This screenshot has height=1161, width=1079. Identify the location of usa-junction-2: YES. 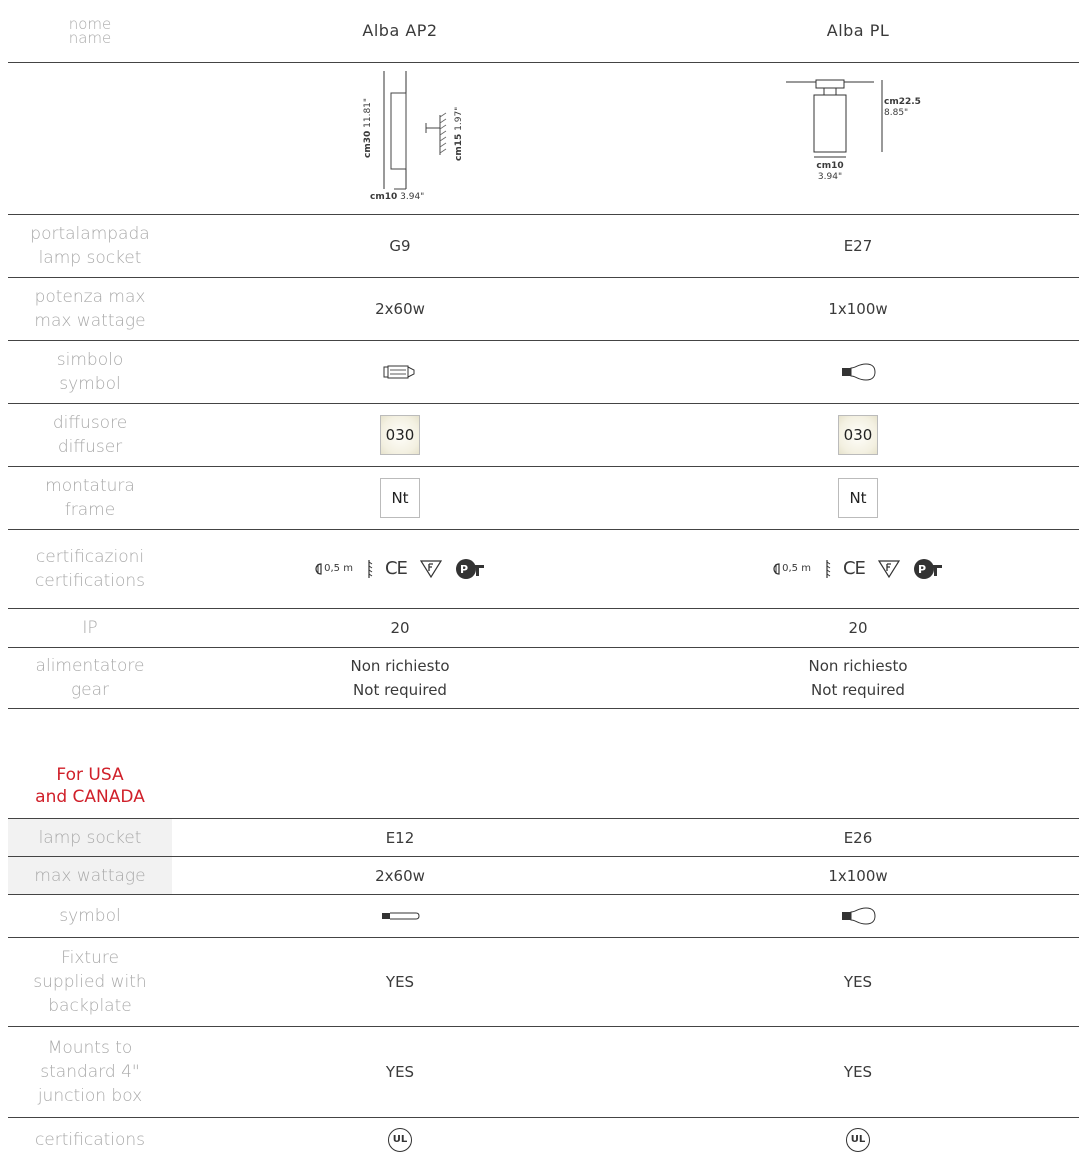
(858, 1072).